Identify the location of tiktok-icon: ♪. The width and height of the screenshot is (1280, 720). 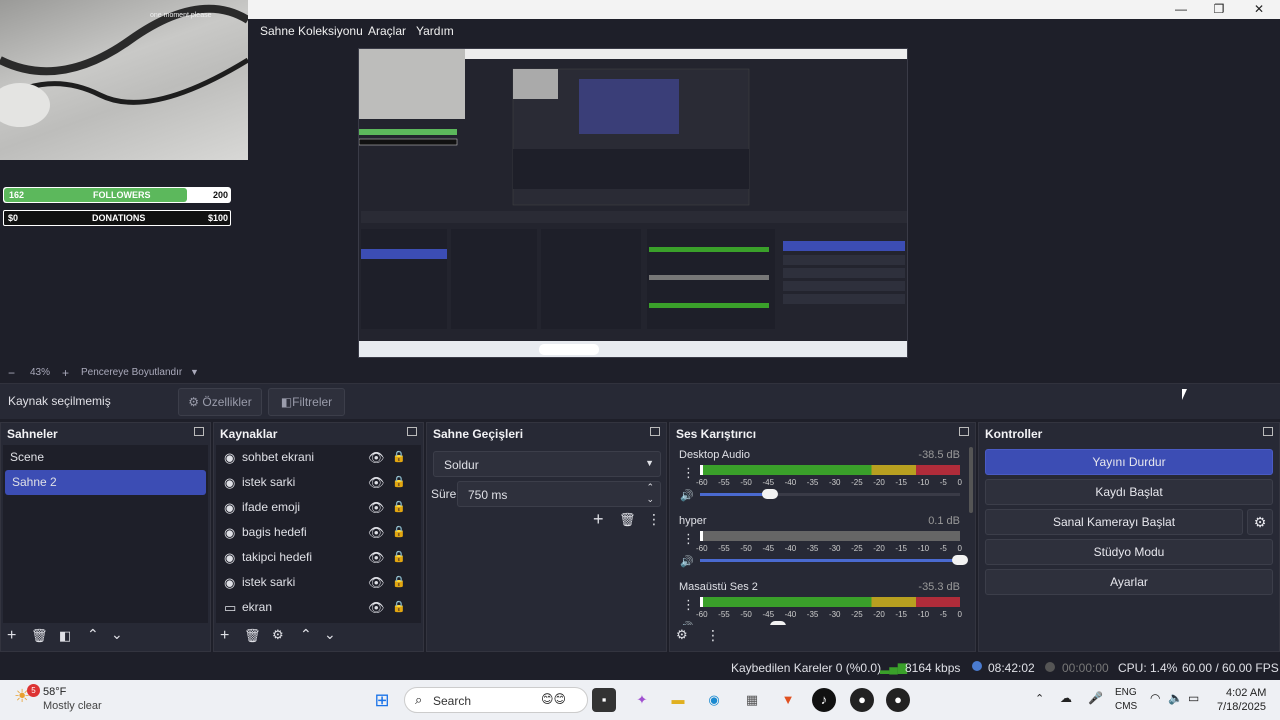
(824, 700).